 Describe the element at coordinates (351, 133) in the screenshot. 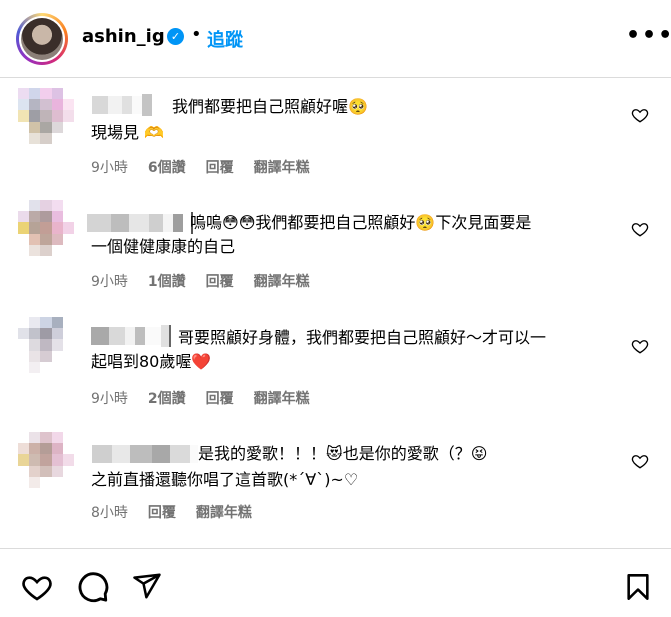

I see `comment-text: 現場見 🫶` at that location.